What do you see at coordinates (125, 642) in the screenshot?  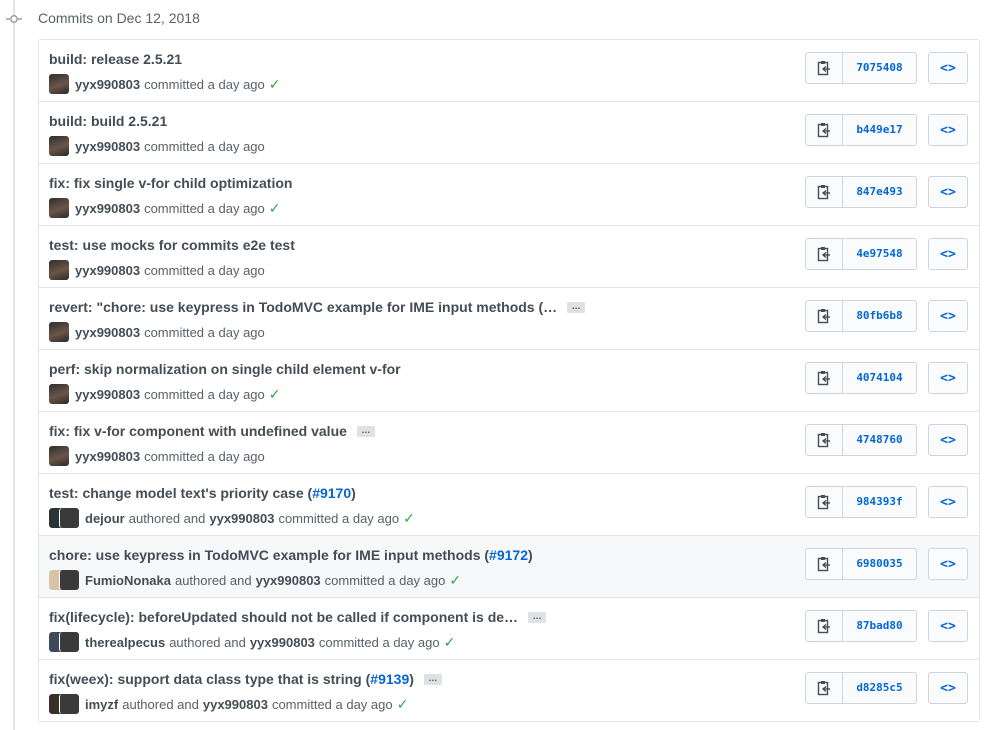 I see `author-link: therealpecus` at bounding box center [125, 642].